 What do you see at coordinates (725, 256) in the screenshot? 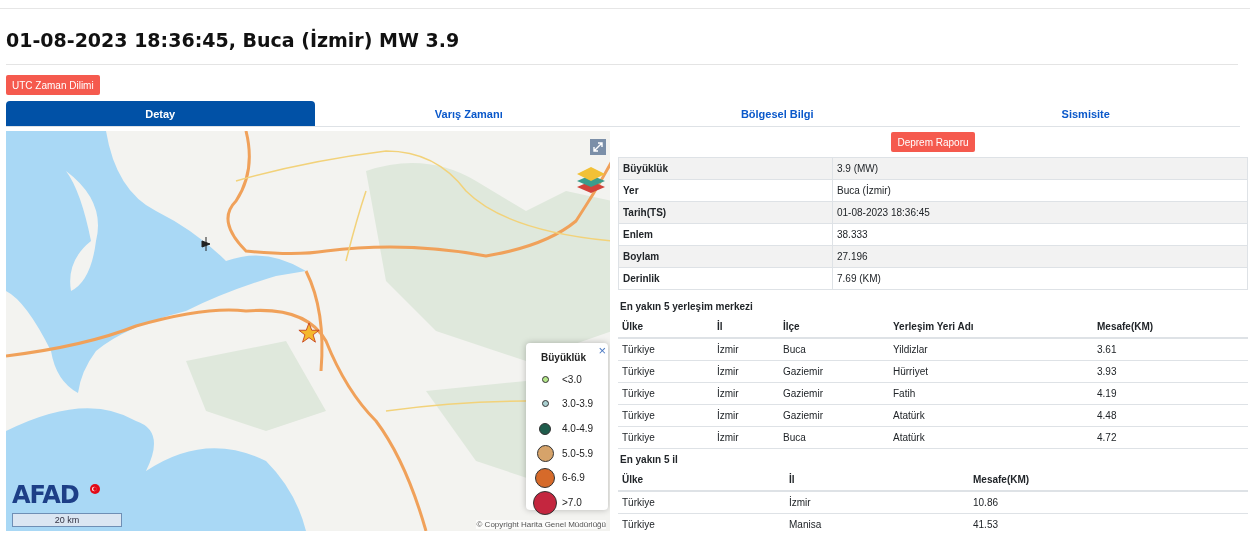
I see `detail-label: Boylam` at bounding box center [725, 256].